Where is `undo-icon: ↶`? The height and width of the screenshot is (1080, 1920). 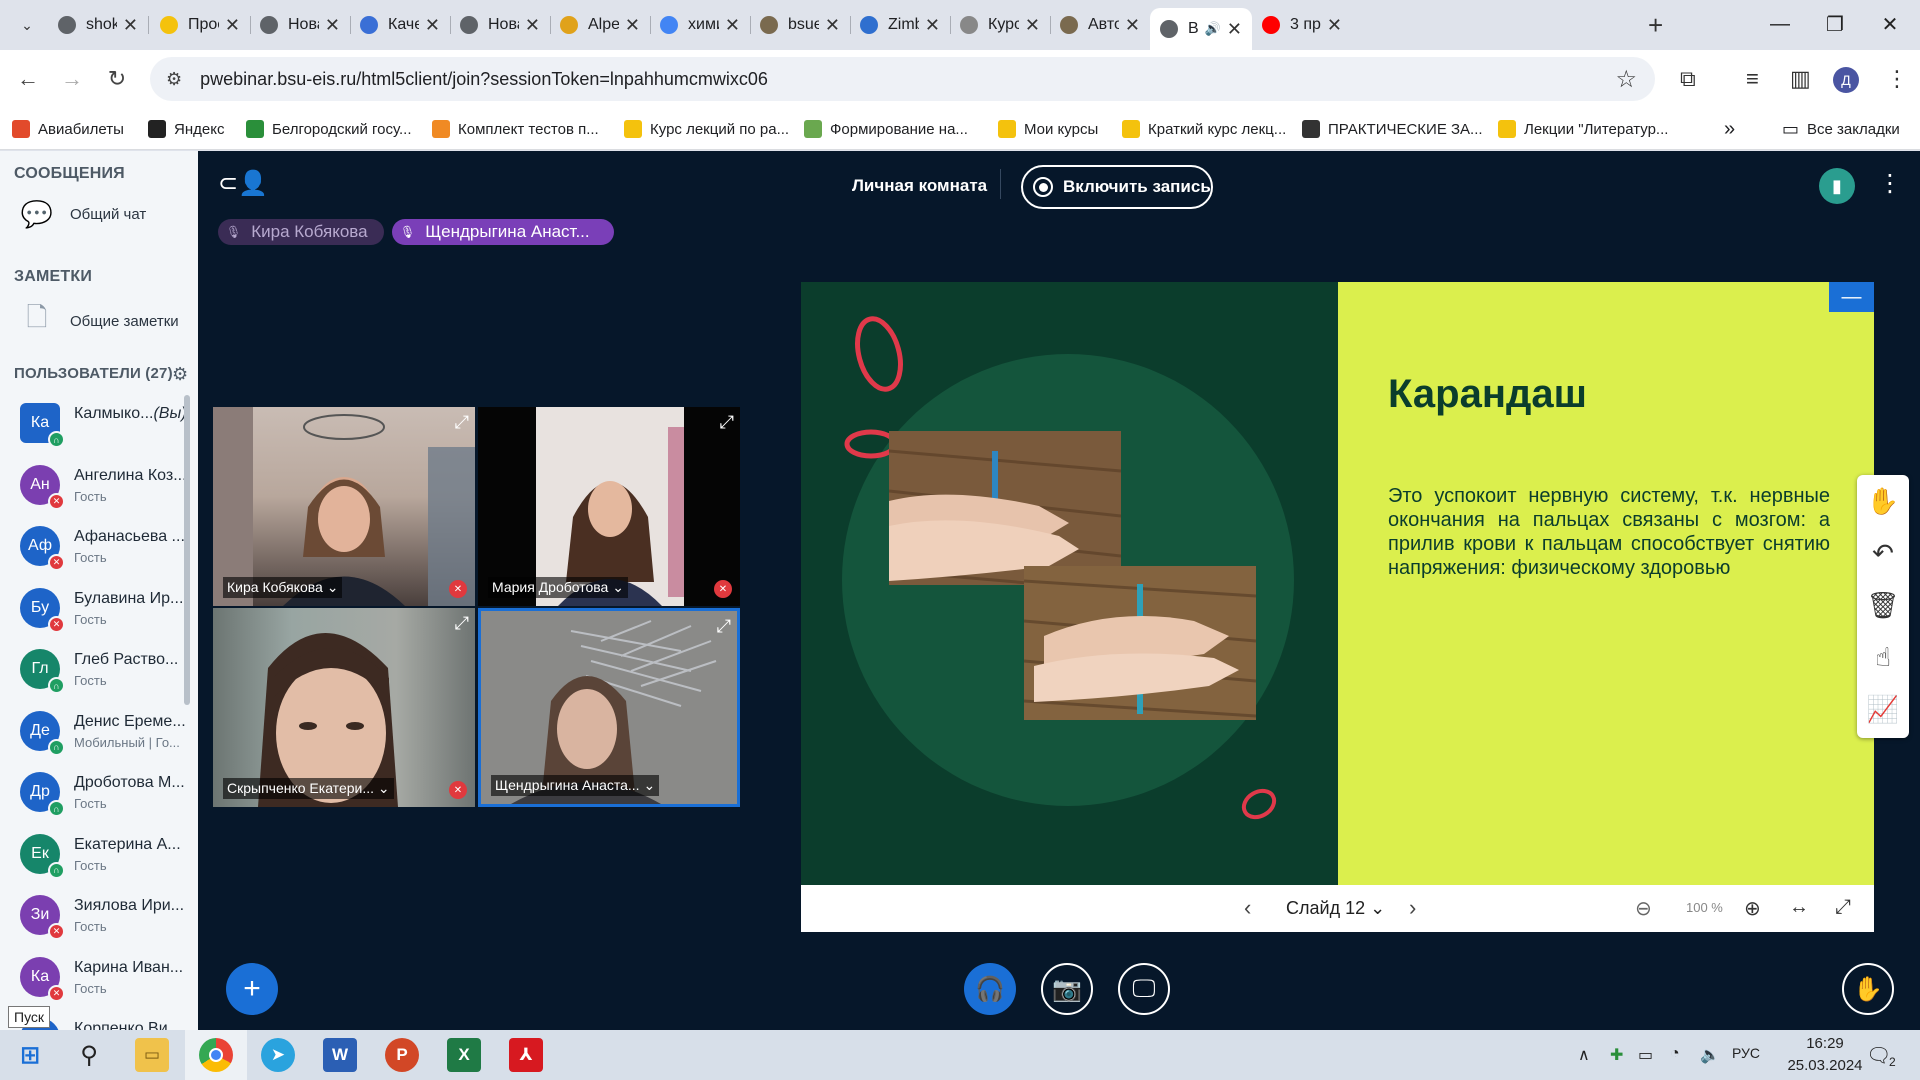
undo-icon: ↶ is located at coordinates (1883, 553).